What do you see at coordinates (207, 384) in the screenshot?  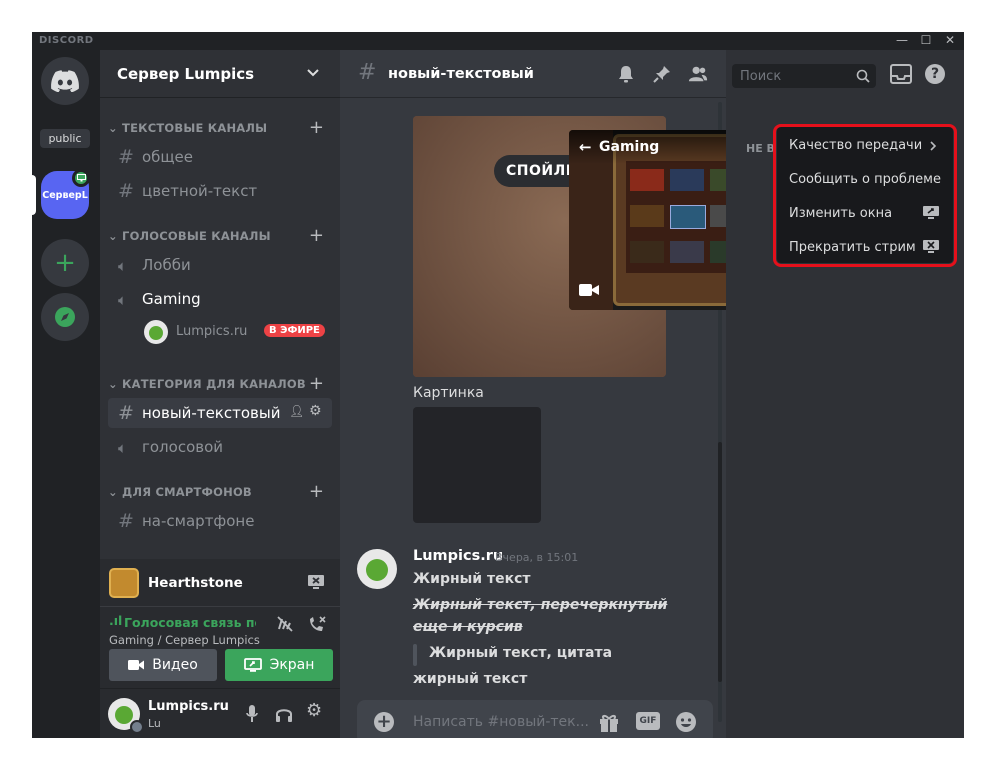 I see `category-channels: ⌄ КАТЕГОРИЯ ДЛЯ КАНАЛОВ` at bounding box center [207, 384].